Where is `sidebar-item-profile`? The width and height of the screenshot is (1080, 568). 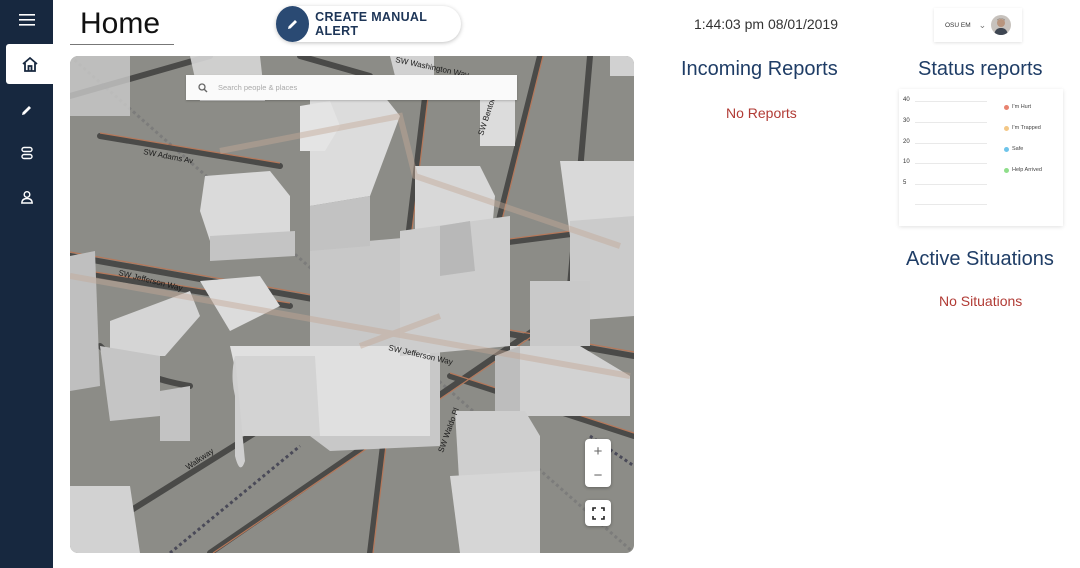 sidebar-item-profile is located at coordinates (26, 197).